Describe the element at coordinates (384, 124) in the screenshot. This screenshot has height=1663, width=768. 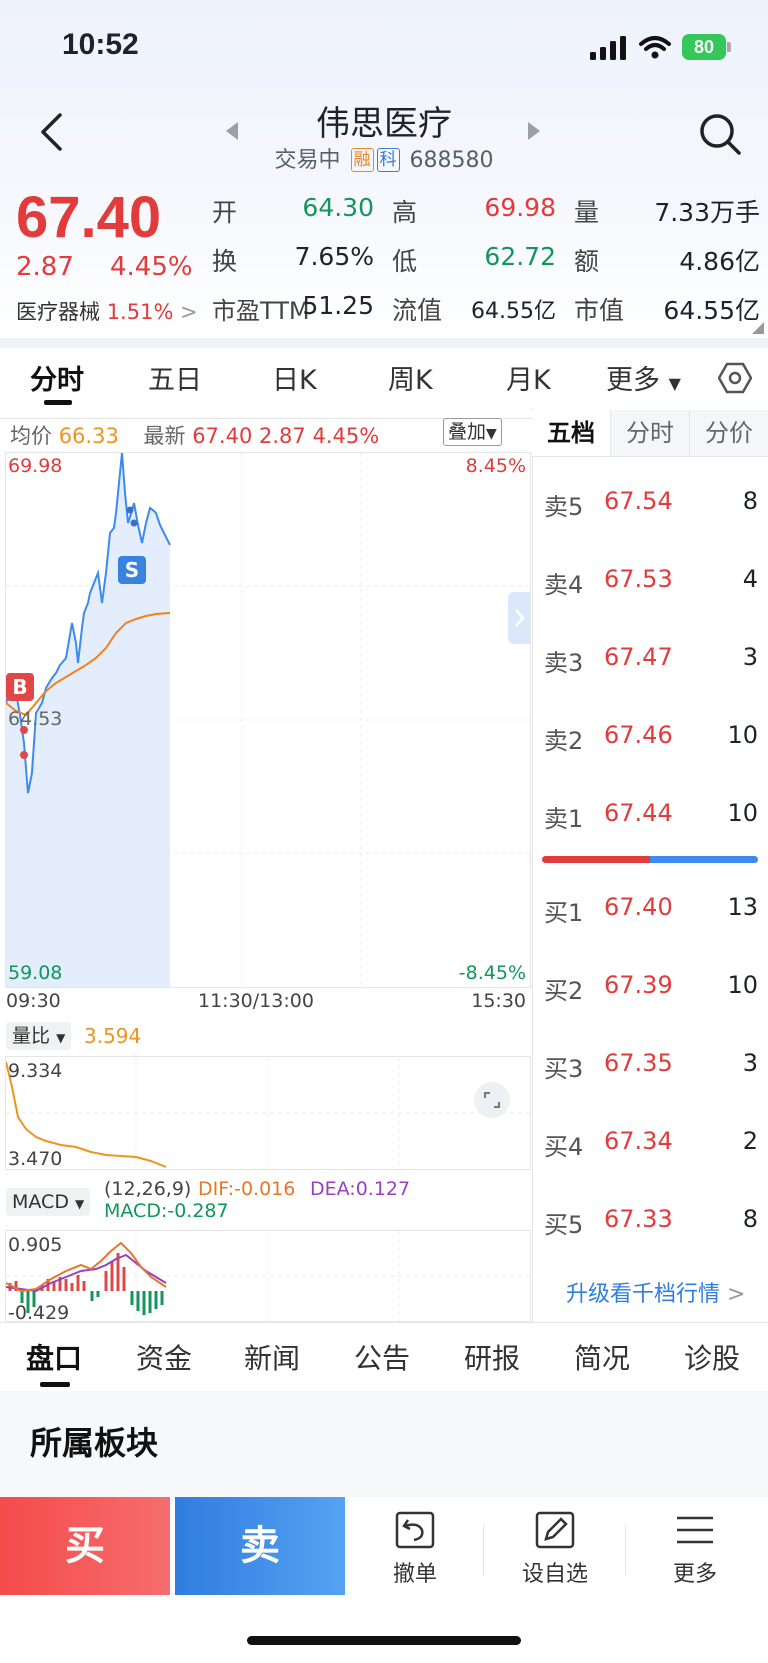
I see `stock-name: 伟思医疗` at that location.